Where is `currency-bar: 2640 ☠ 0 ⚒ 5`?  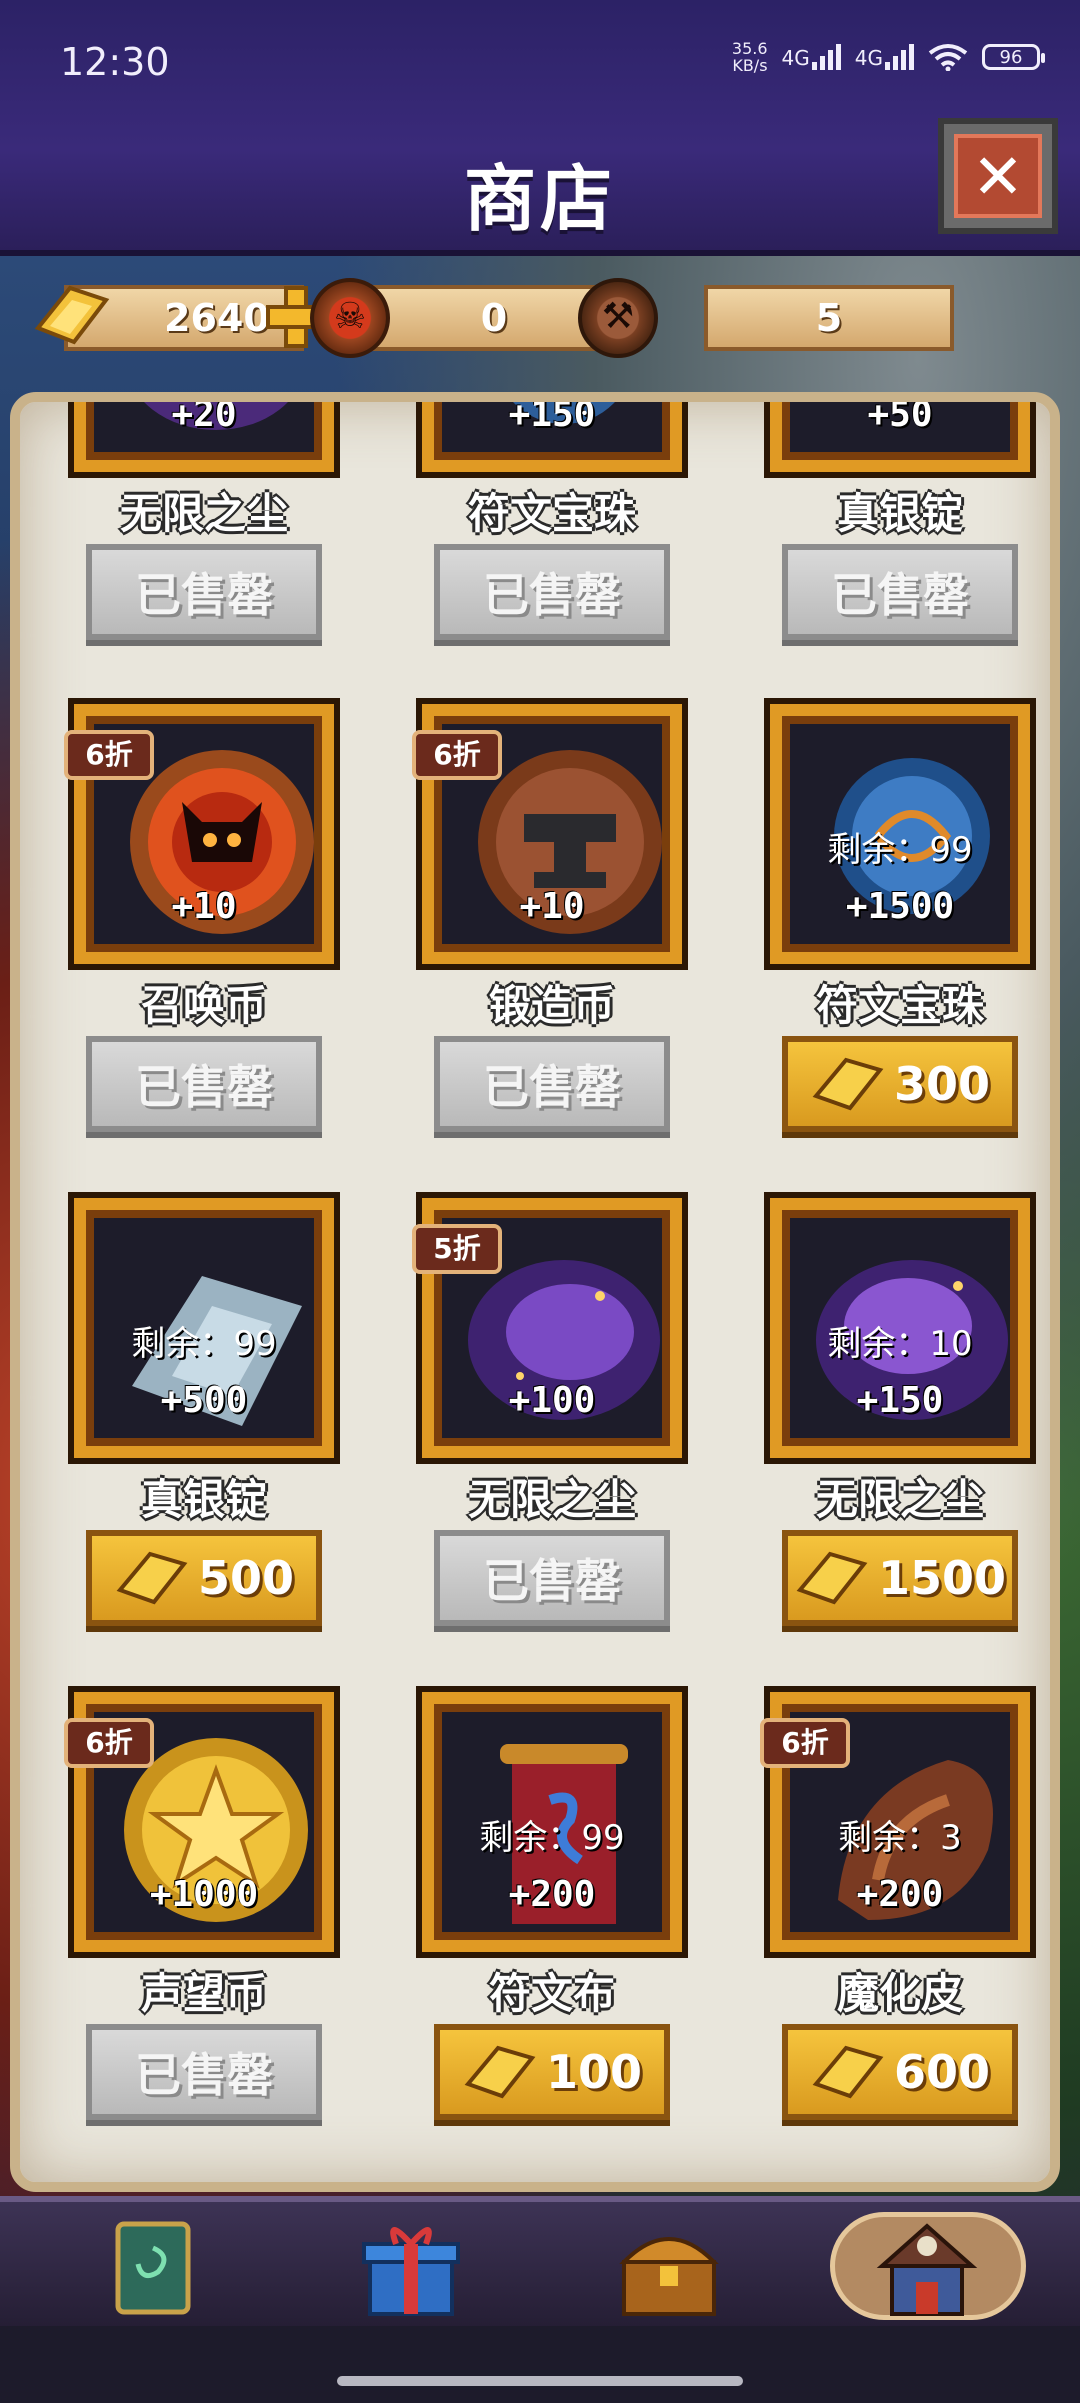
currency-bar: 2640 ☠ 0 ⚒ 5 is located at coordinates (492, 318).